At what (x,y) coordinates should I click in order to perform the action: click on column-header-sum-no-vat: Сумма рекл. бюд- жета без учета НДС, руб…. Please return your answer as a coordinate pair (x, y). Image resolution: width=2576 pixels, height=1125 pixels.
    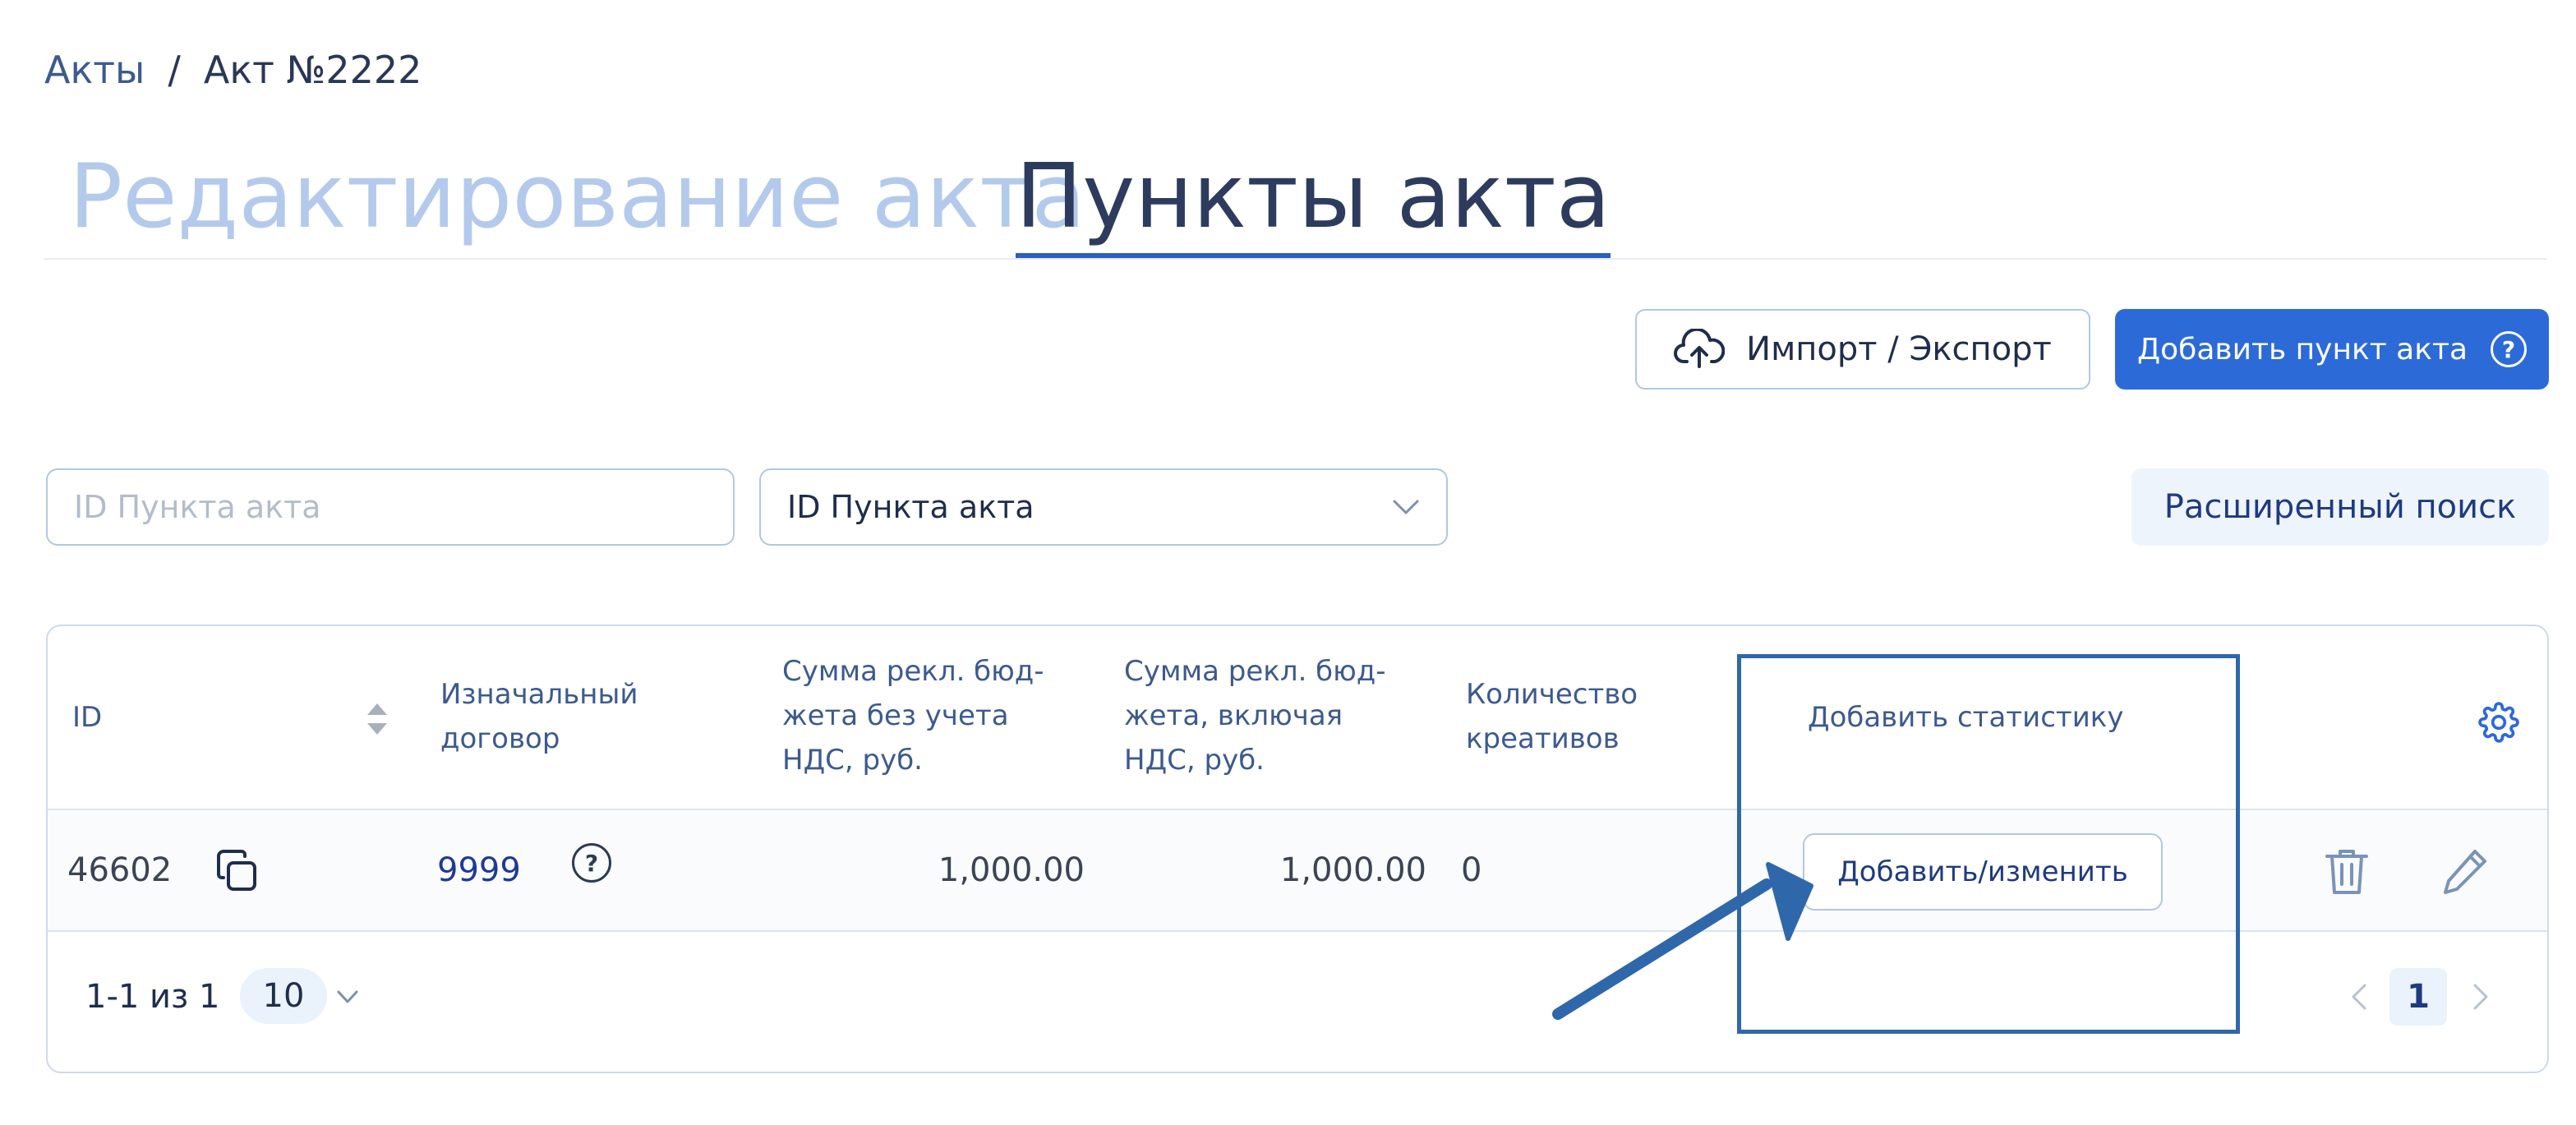
    Looking at the image, I should click on (913, 716).